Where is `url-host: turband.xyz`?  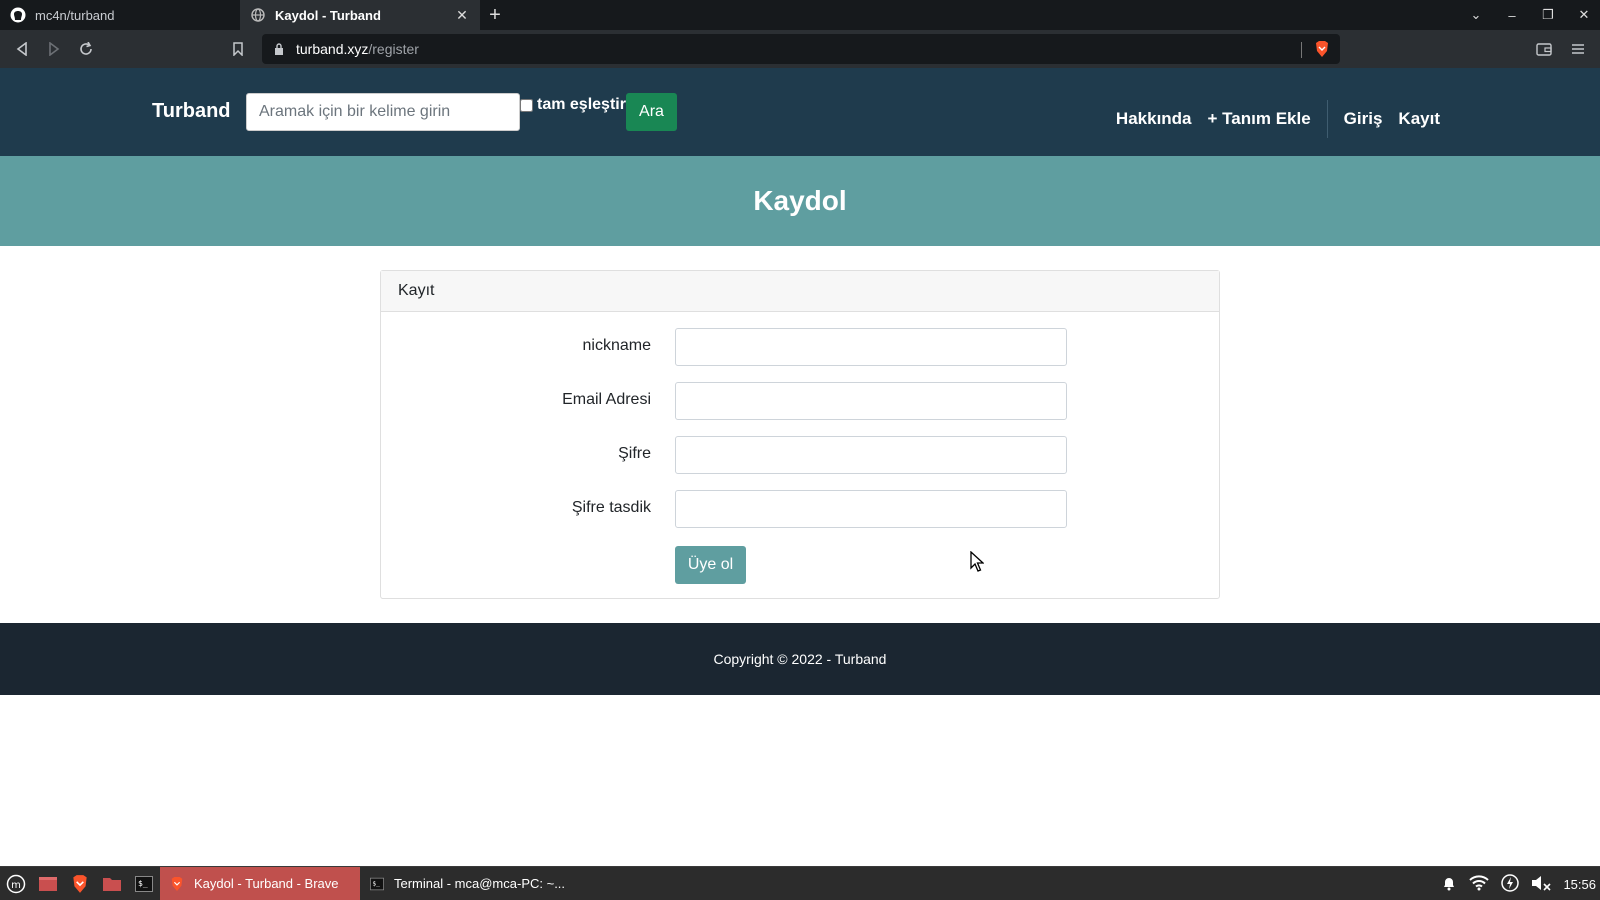 url-host: turband.xyz is located at coordinates (332, 49).